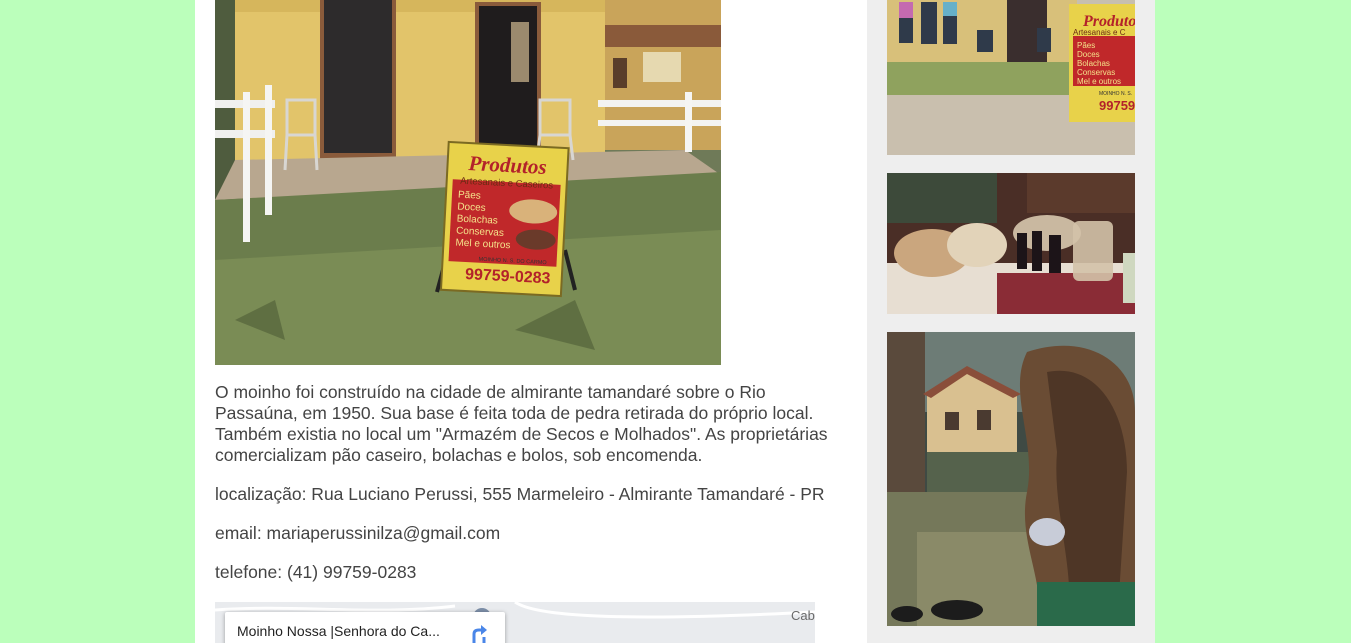 This screenshot has height=643, width=1351. Describe the element at coordinates (1088, 54) in the screenshot. I see `sidebar-sign-item: Doces` at that location.